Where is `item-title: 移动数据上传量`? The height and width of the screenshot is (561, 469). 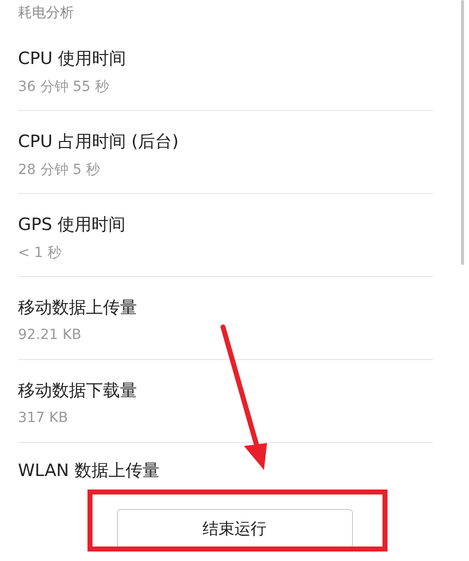 item-title: 移动数据上传量 is located at coordinates (78, 308).